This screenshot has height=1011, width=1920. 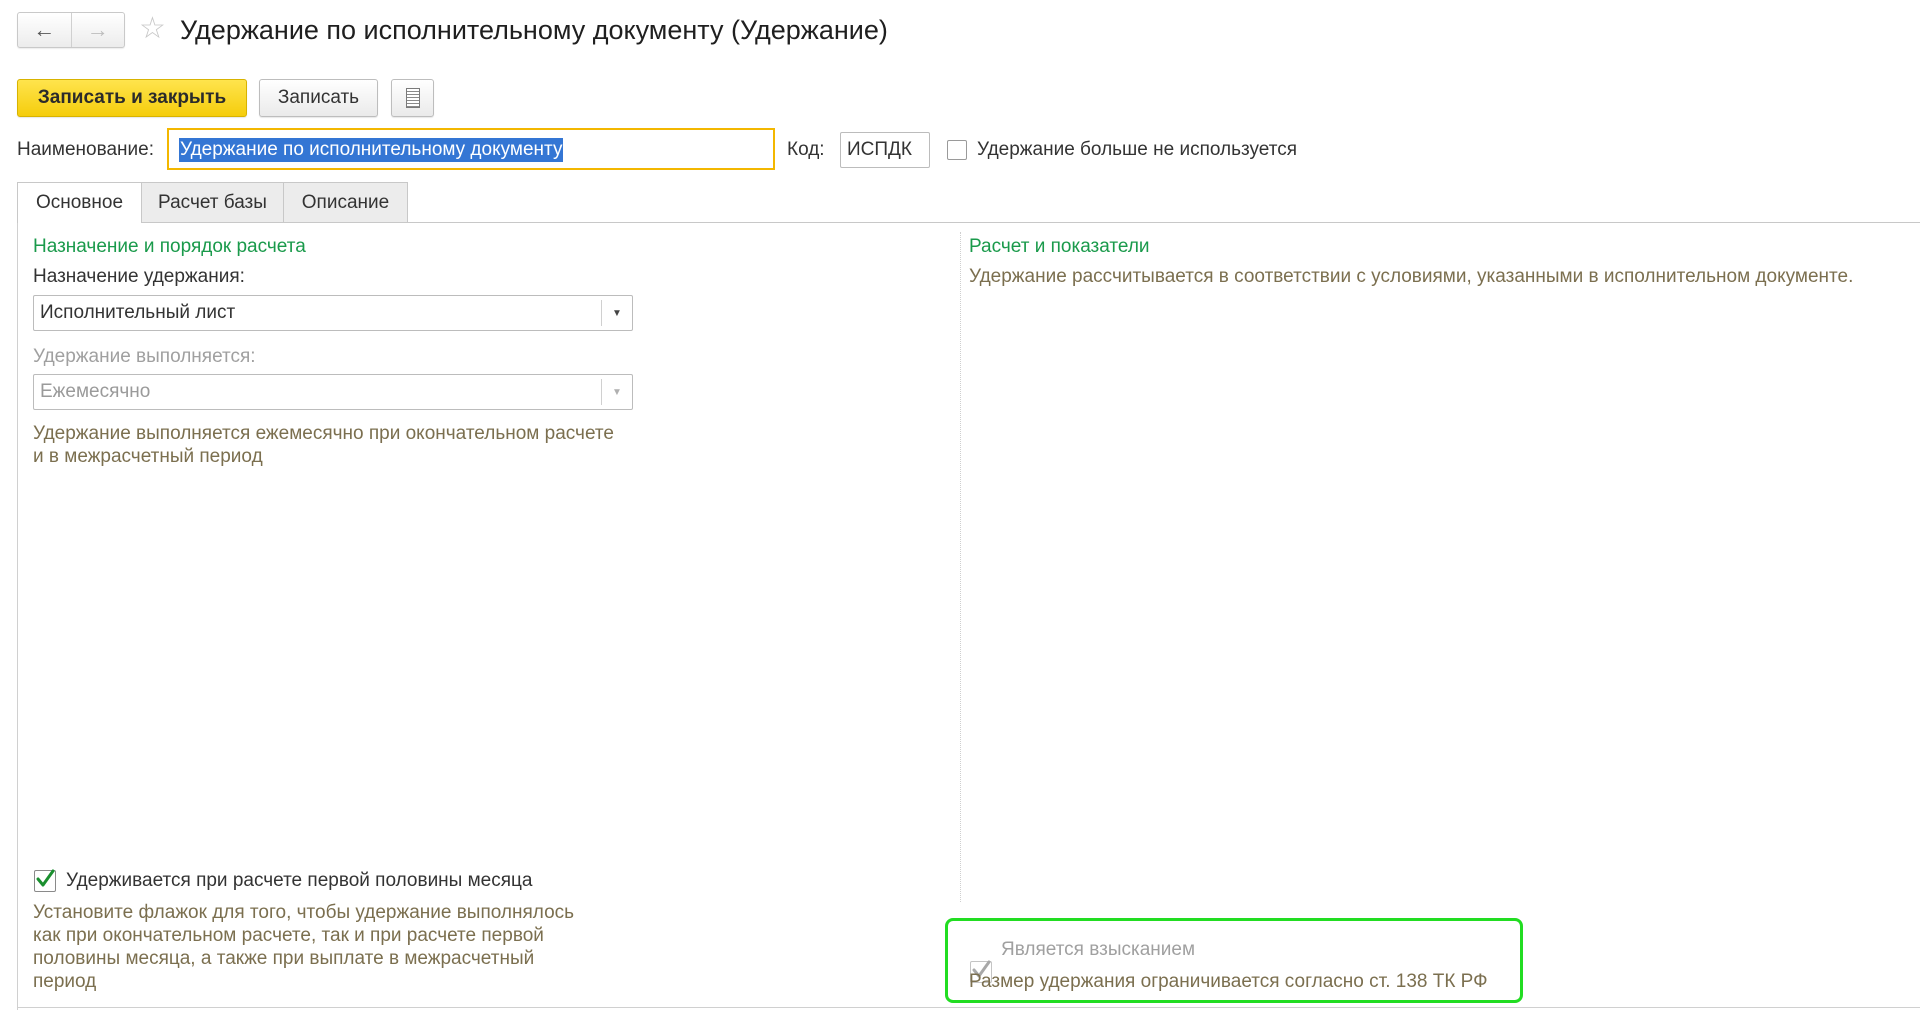 What do you see at coordinates (65, 981) in the screenshot?
I see `first-half-hint-line: период` at bounding box center [65, 981].